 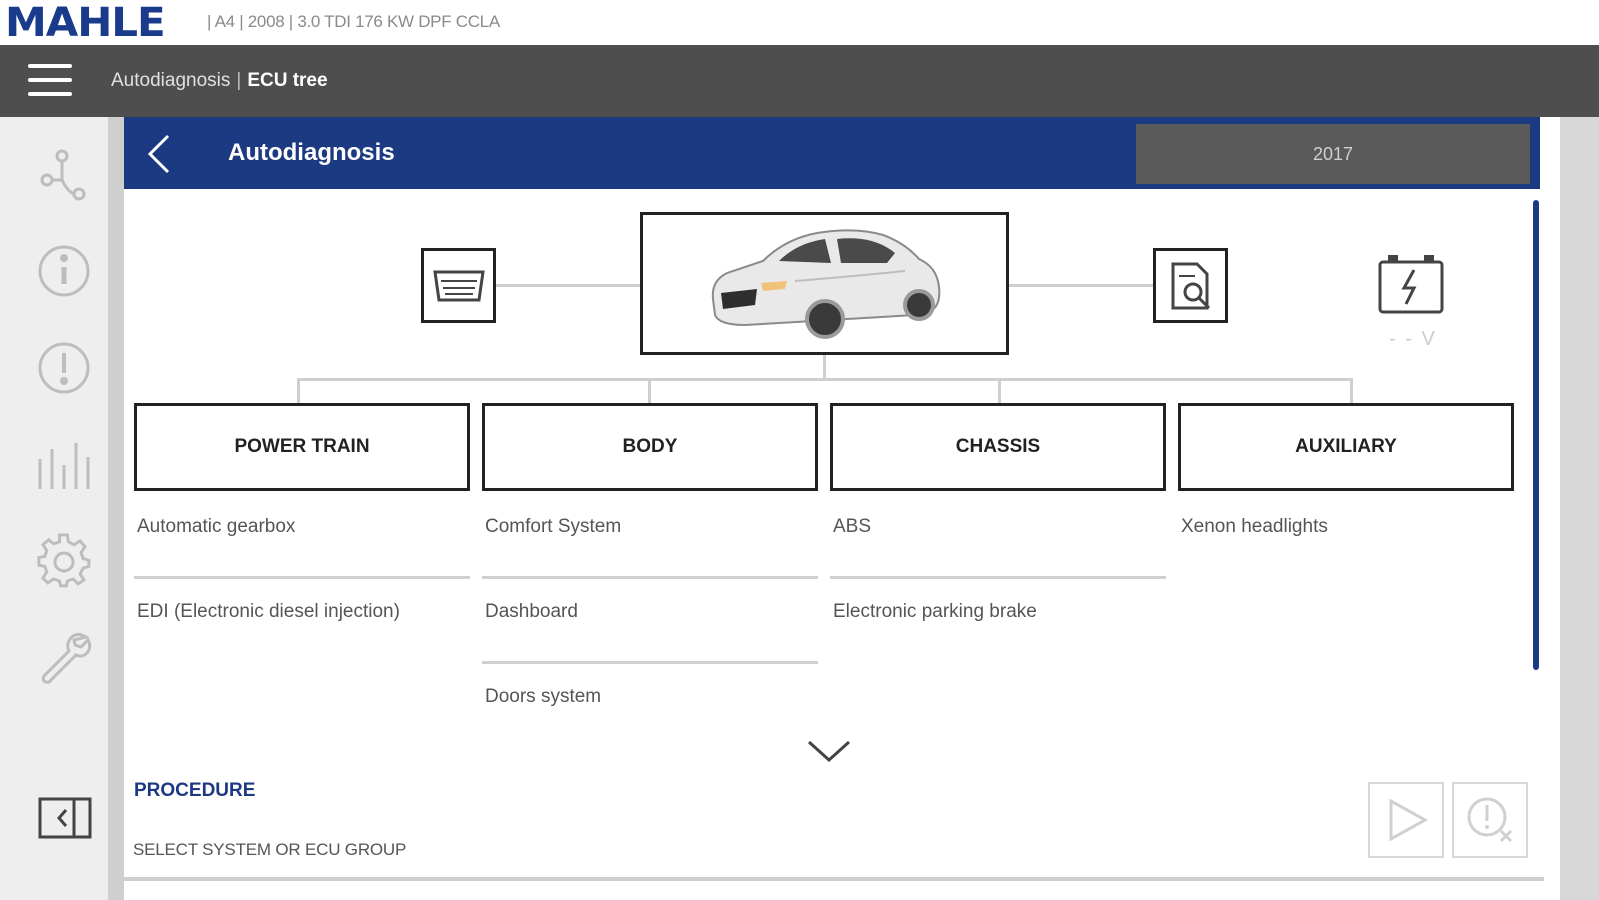 I want to click on document-search-icon, so click(x=1190, y=285).